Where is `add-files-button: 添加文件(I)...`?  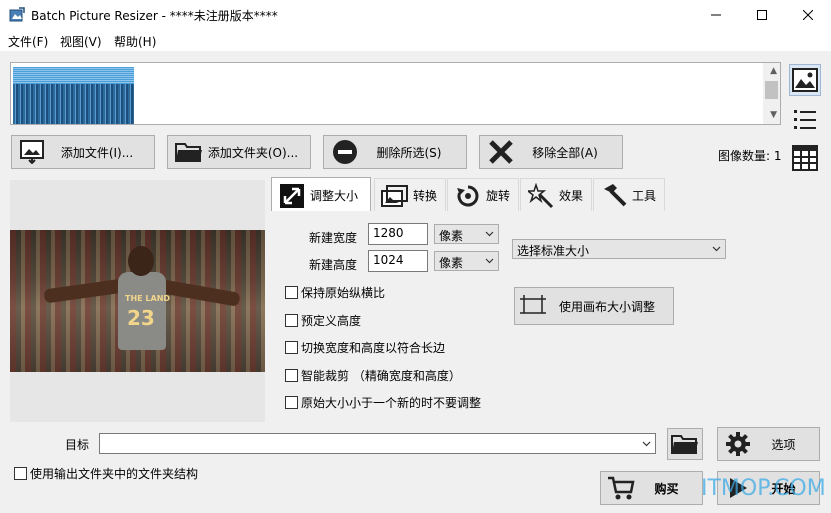
add-files-button: 添加文件(I)... is located at coordinates (83, 152).